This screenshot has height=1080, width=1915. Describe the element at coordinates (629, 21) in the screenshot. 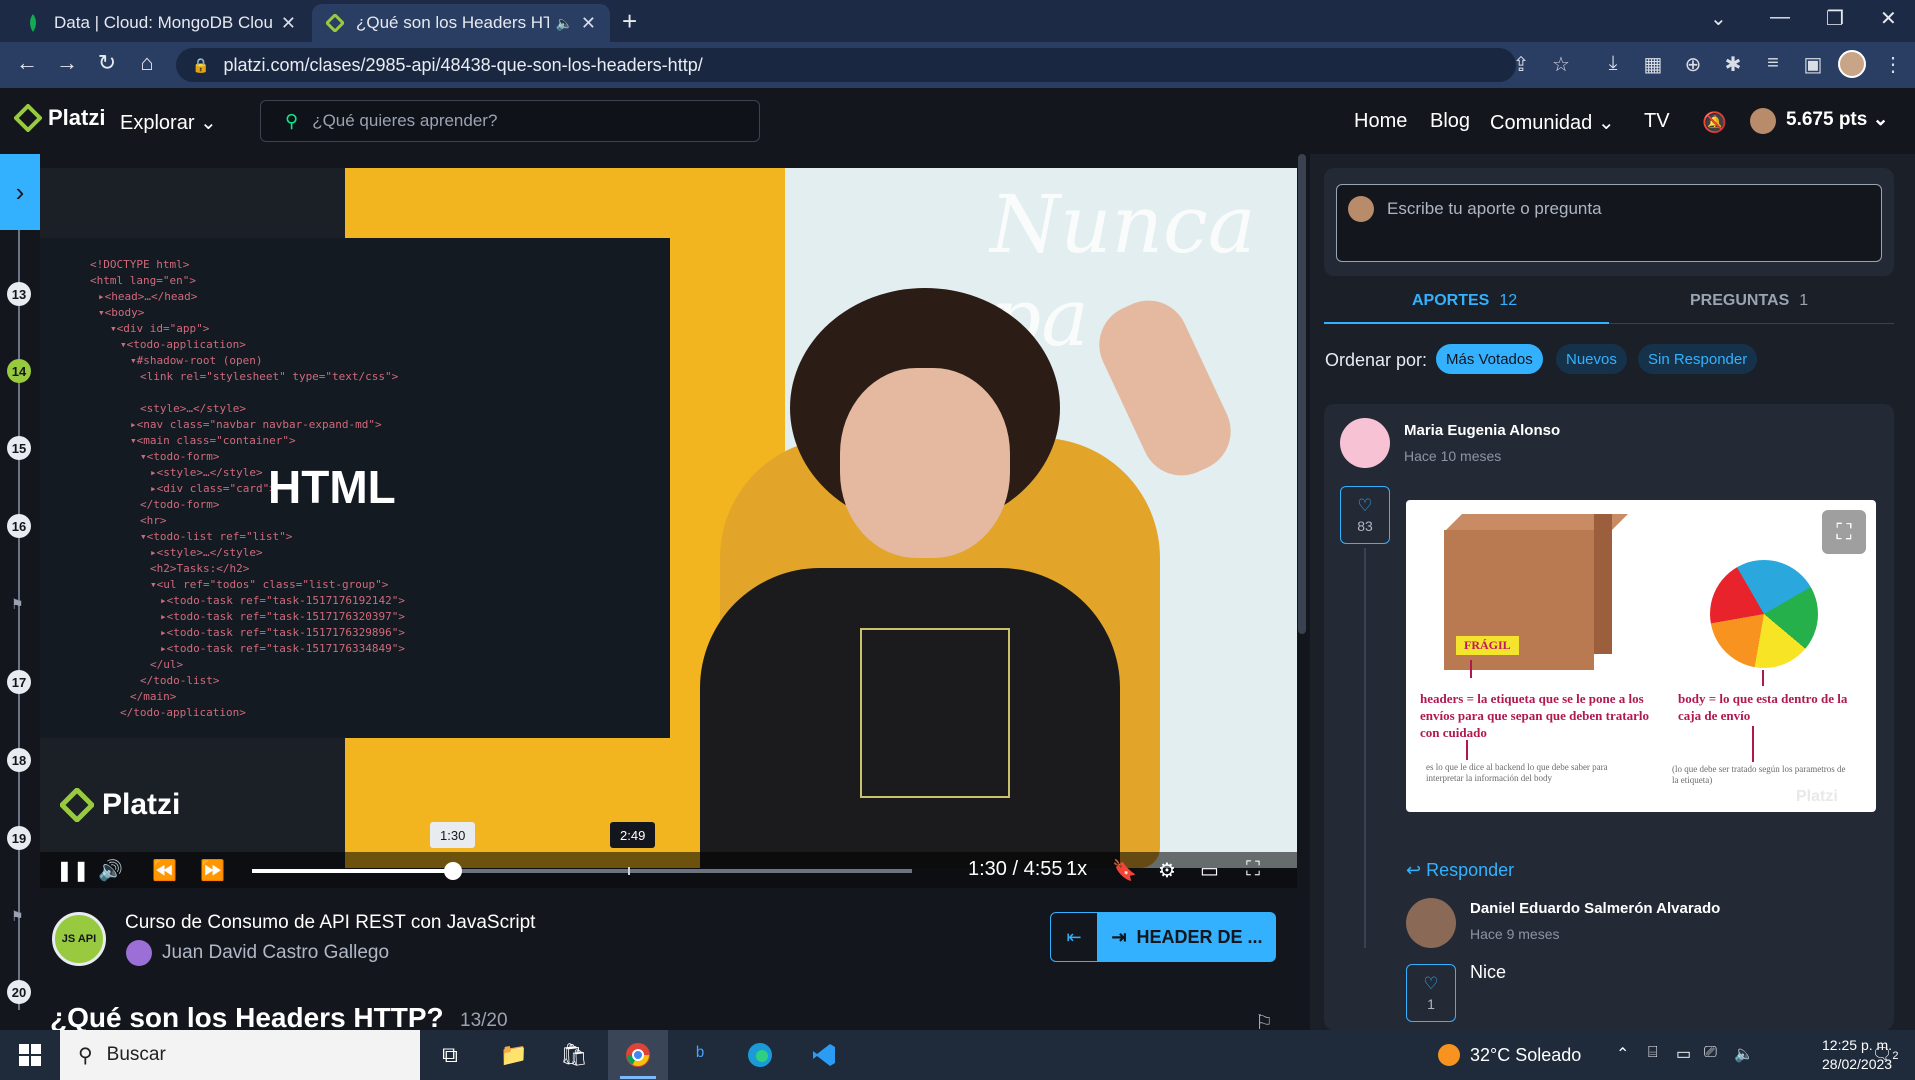

I see `new-tab-button: +` at that location.